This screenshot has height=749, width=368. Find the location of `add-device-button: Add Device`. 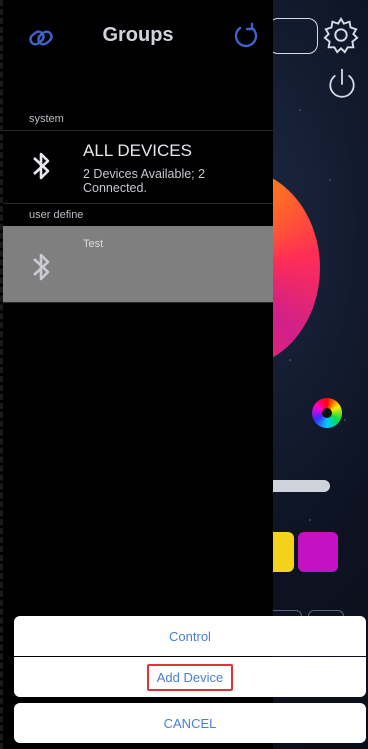

add-device-button: Add Device is located at coordinates (190, 677).